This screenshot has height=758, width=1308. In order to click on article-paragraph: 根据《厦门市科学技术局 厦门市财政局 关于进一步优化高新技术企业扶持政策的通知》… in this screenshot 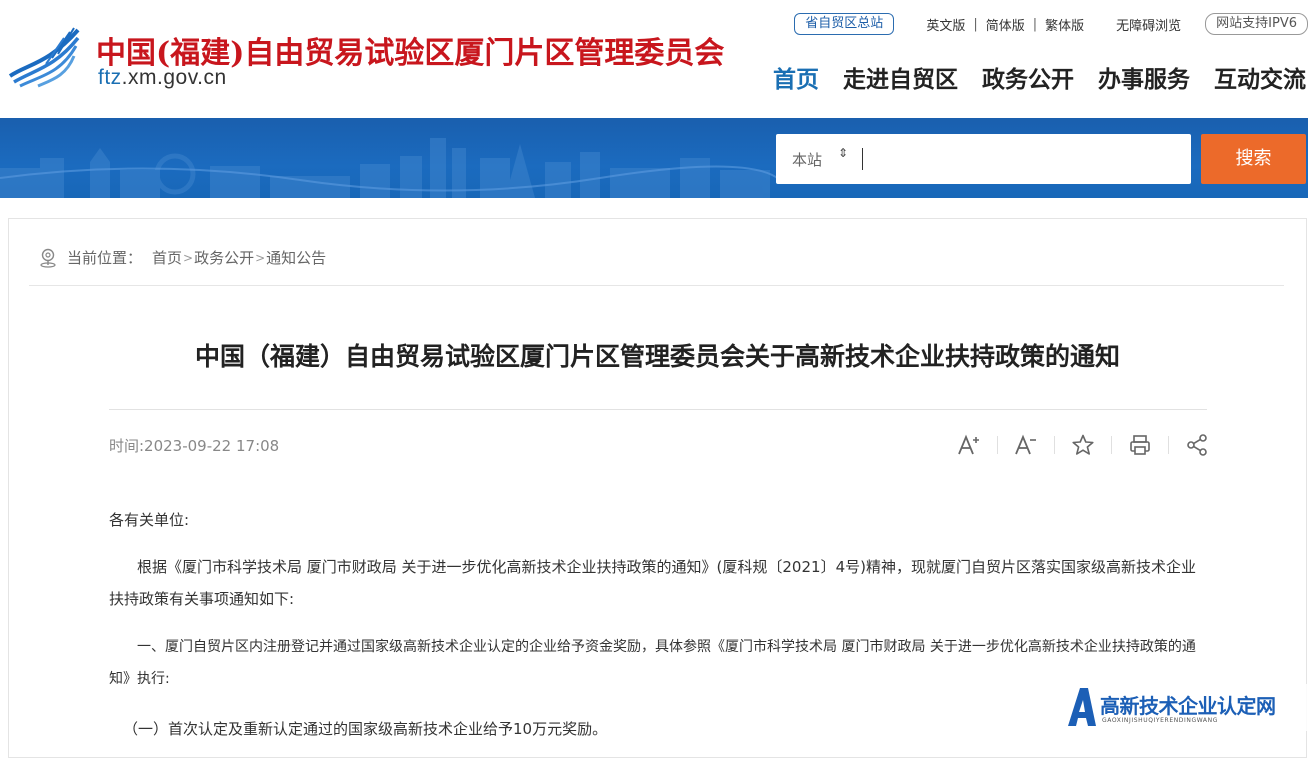, I will do `click(652, 583)`.